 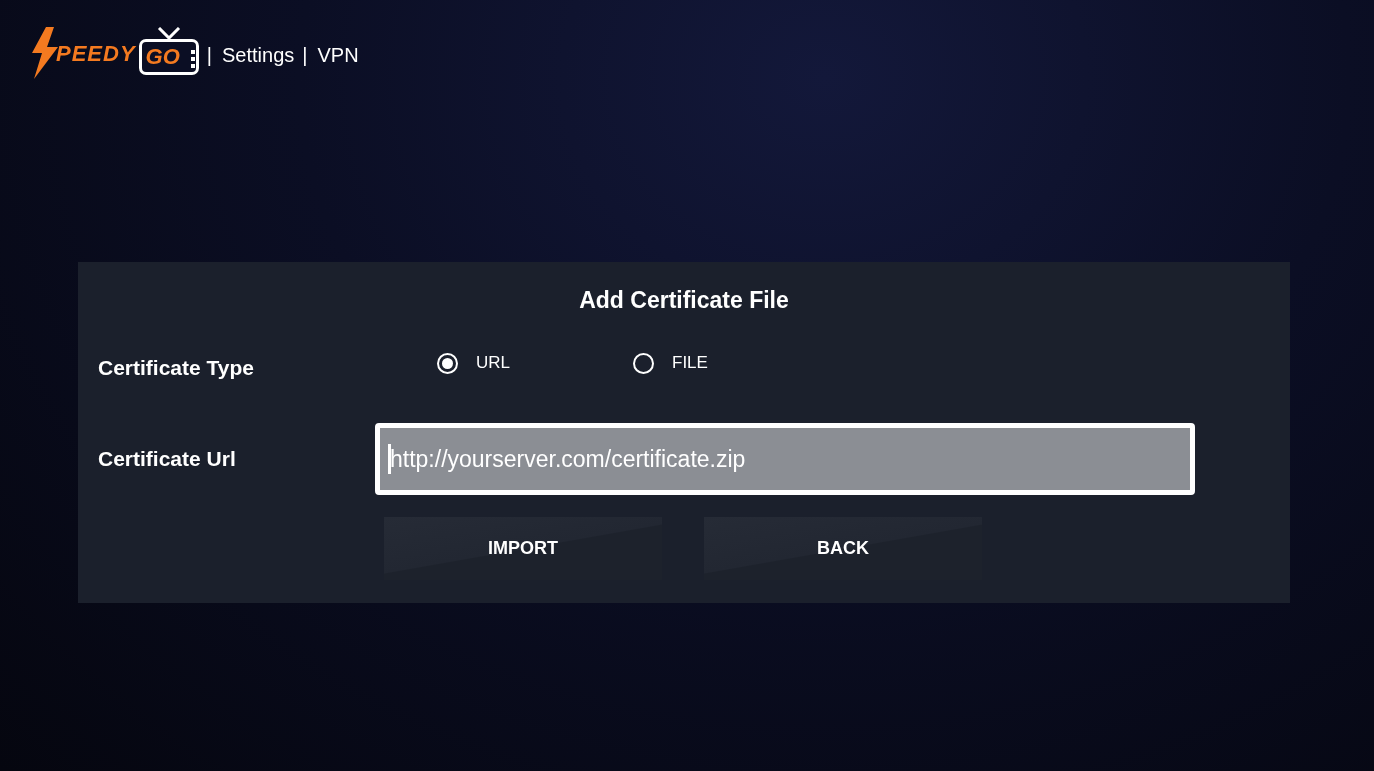 What do you see at coordinates (338, 55) in the screenshot?
I see `breadcrumb-item: VPN` at bounding box center [338, 55].